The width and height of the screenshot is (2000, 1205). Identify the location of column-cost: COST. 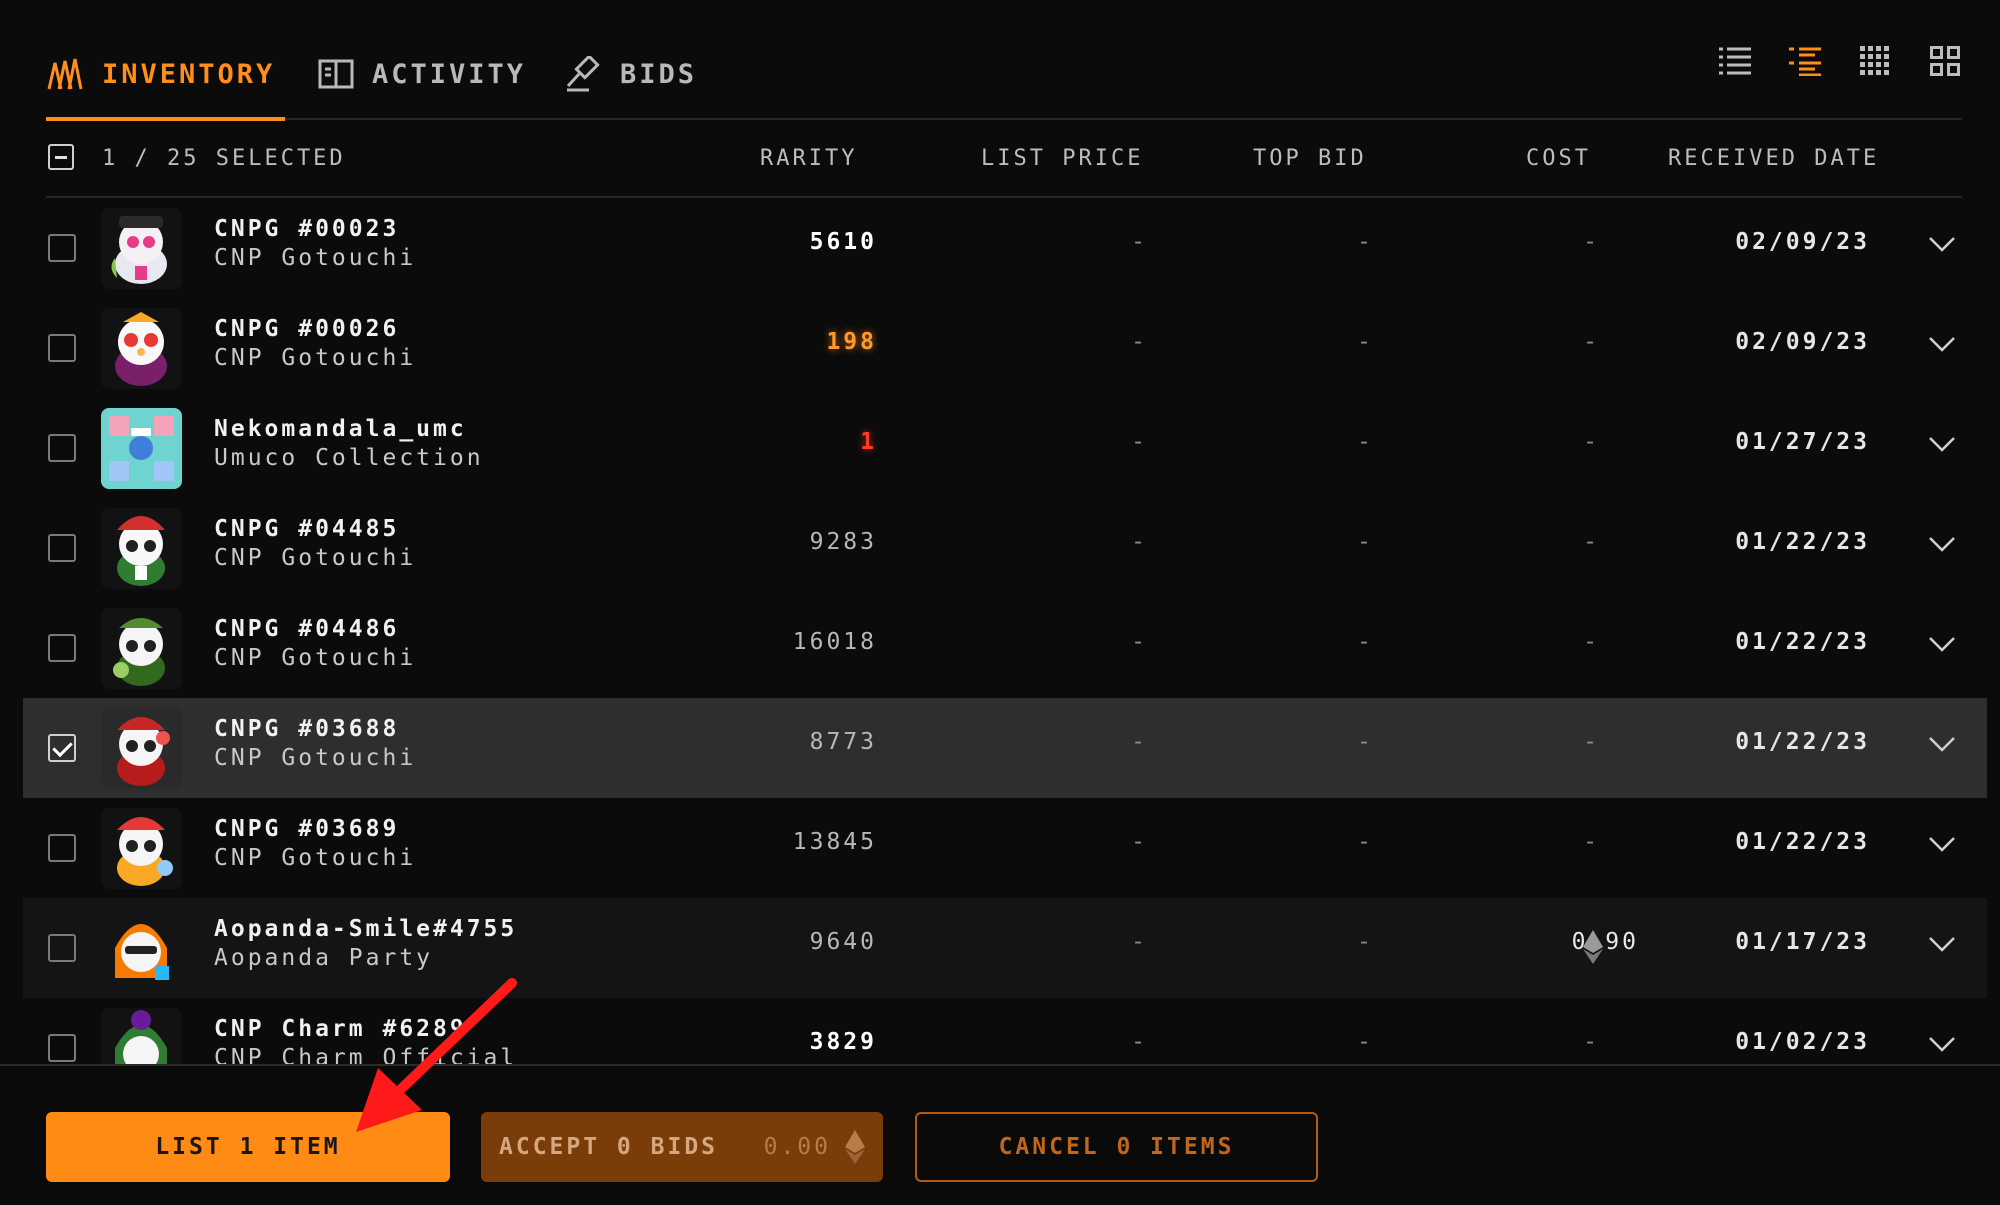
(1558, 158).